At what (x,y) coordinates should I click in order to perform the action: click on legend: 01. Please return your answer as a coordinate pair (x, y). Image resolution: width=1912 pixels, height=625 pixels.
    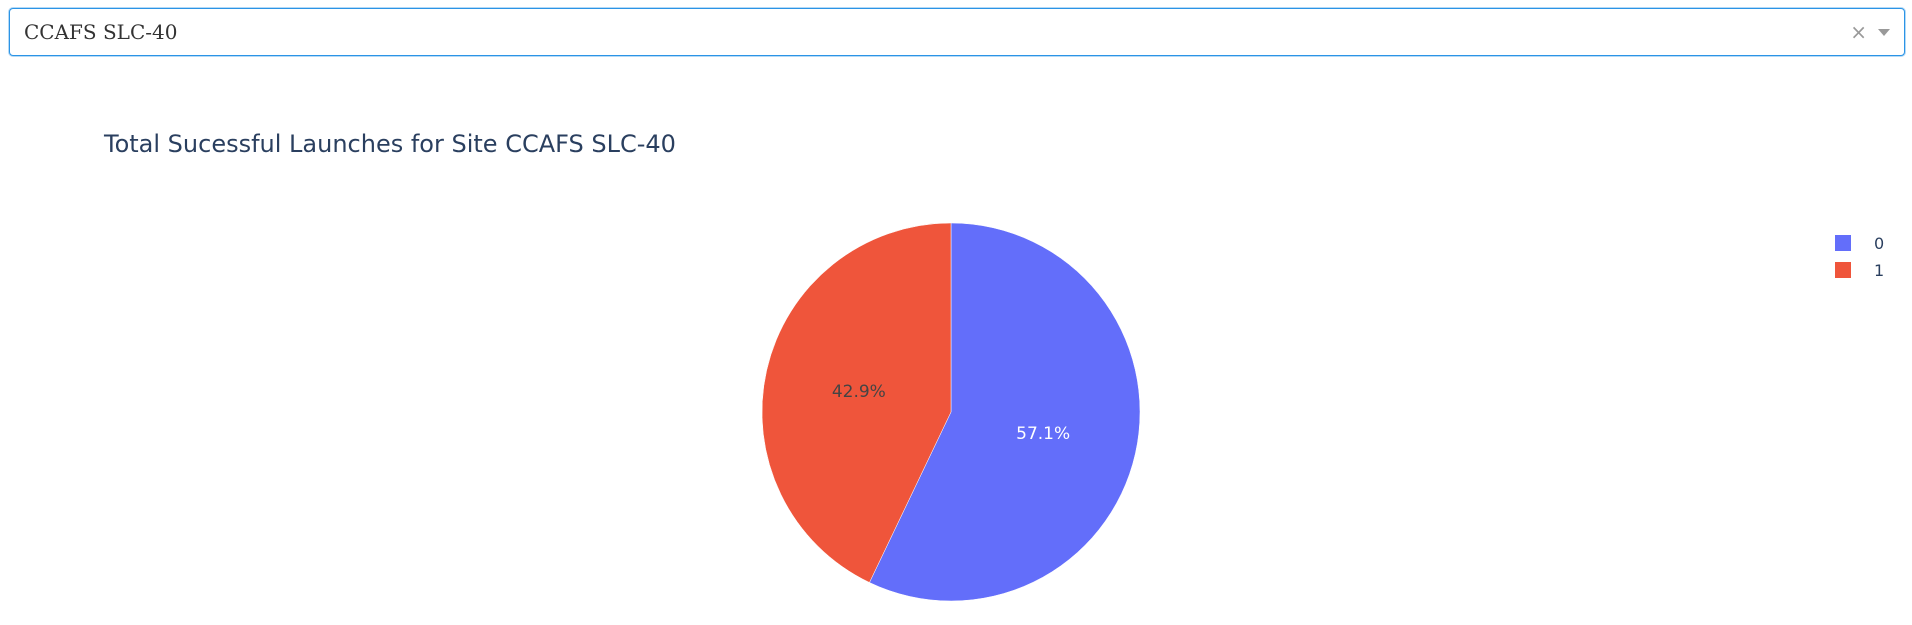
    Looking at the image, I should click on (1859, 257).